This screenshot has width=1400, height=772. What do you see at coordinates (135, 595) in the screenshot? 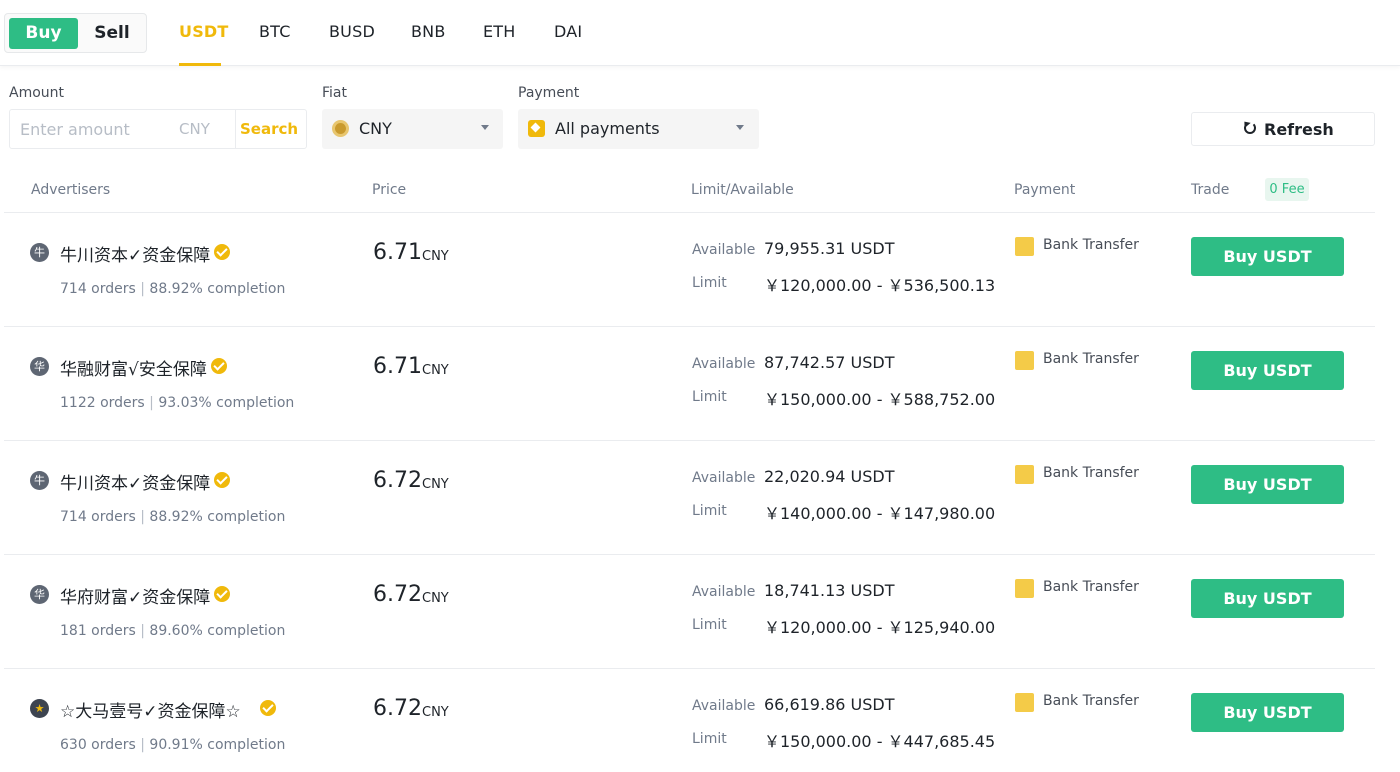
I see `advertiser-name: 华府财富✓资金保障` at bounding box center [135, 595].